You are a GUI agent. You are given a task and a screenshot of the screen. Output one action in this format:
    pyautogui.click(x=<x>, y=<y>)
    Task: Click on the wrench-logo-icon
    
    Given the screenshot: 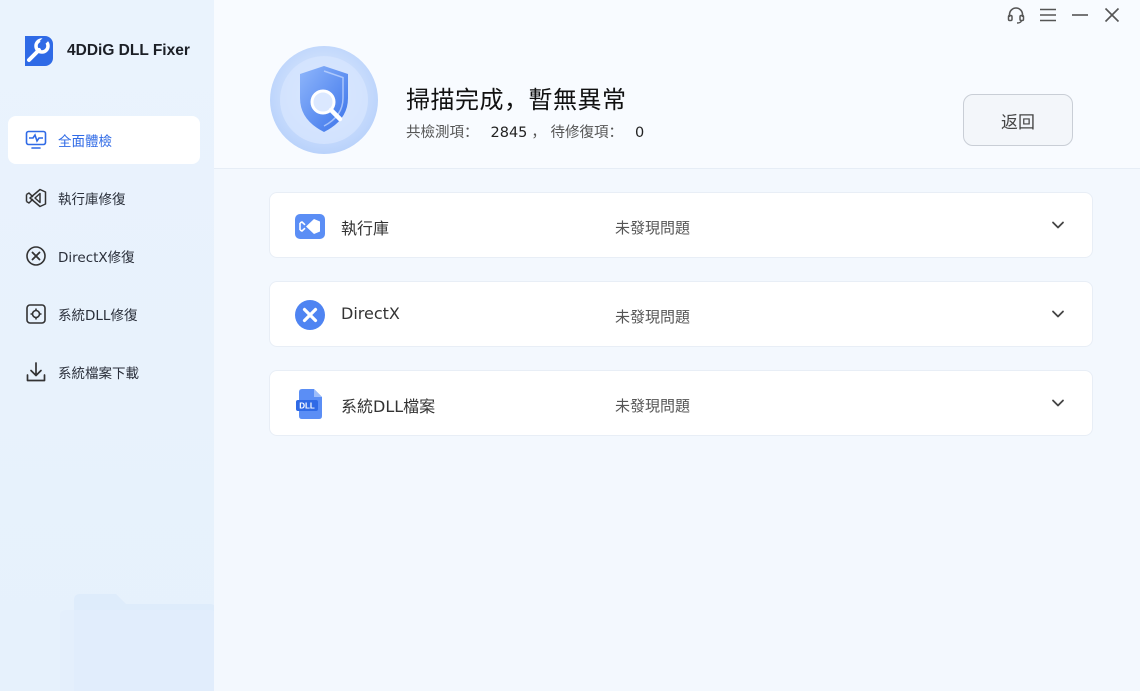 What is the action you would take?
    pyautogui.click(x=39, y=51)
    